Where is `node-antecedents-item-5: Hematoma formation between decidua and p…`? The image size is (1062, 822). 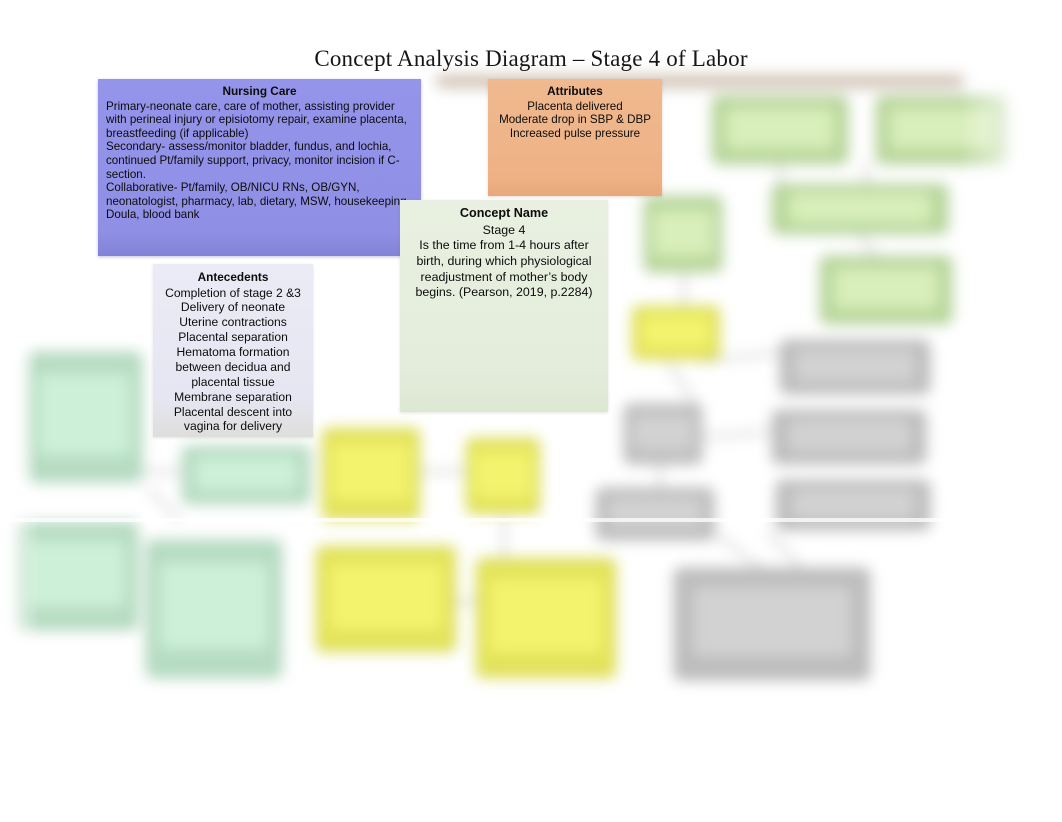
node-antecedents-item-5: Hematoma formation between decidua and p… is located at coordinates (233, 367).